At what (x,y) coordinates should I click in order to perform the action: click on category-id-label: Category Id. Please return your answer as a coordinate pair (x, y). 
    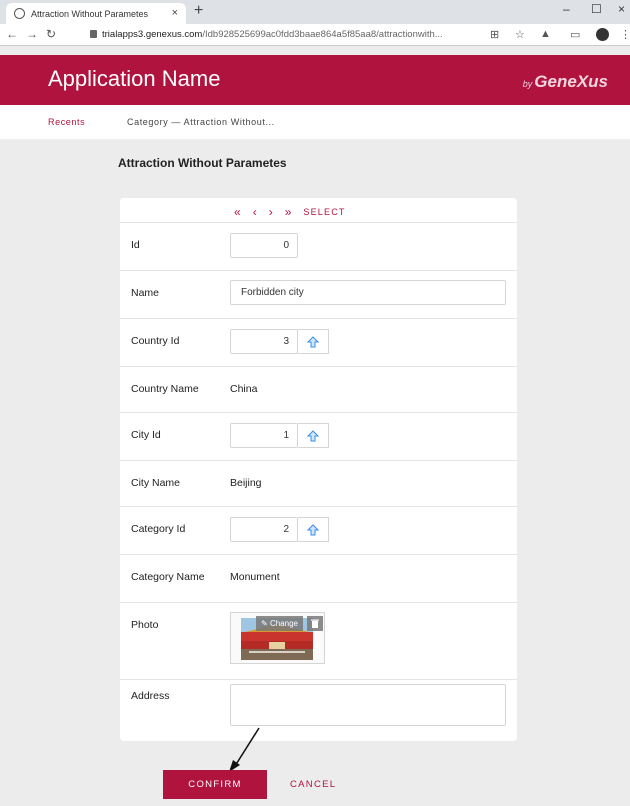
    Looking at the image, I should click on (158, 529).